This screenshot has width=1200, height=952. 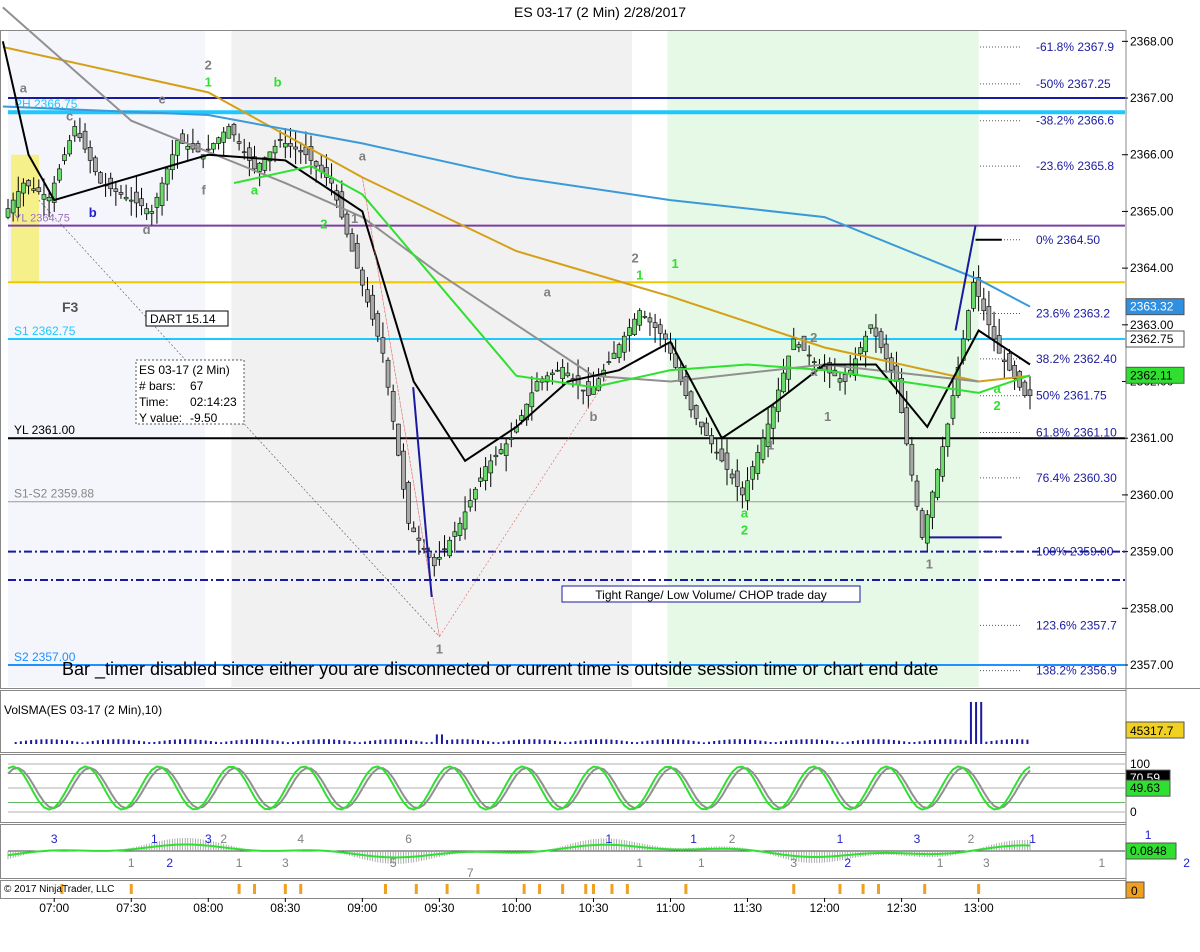 What do you see at coordinates (54, 494) in the screenshot?
I see `level-label: S1-S2 2359.88` at bounding box center [54, 494].